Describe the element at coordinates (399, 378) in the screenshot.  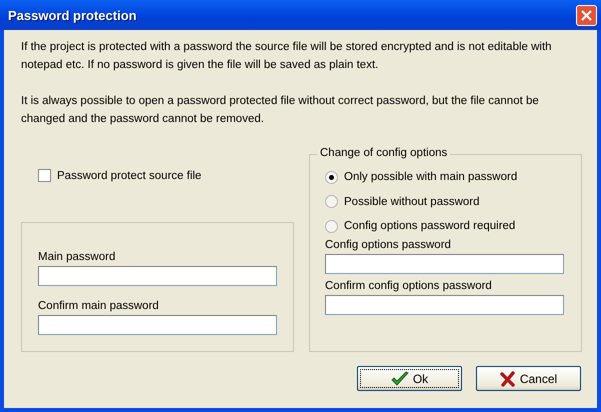
I see `checkmark-icon` at that location.